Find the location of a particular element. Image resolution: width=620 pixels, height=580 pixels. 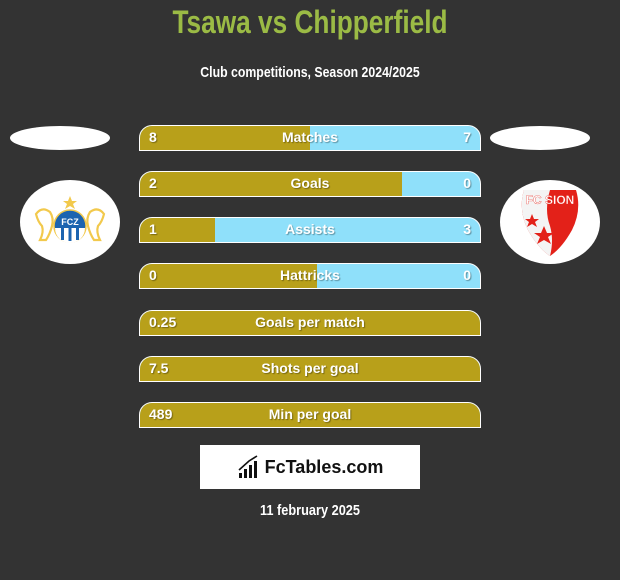

right-team-name-placeholder is located at coordinates (540, 138).